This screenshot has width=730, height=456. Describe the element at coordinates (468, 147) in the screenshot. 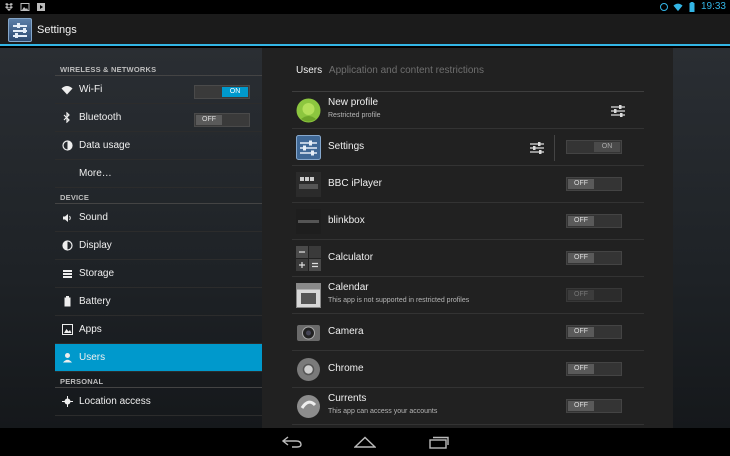

I see `app-row-settings: Settings ON` at that location.